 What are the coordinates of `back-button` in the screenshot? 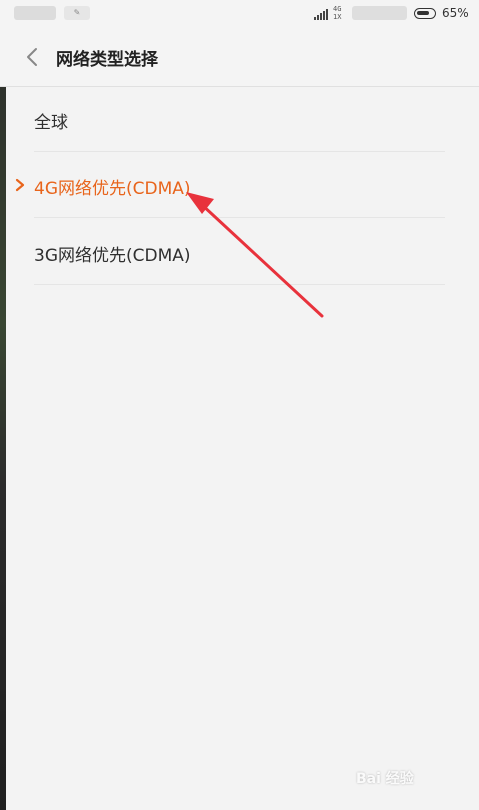 It's located at (33, 57).